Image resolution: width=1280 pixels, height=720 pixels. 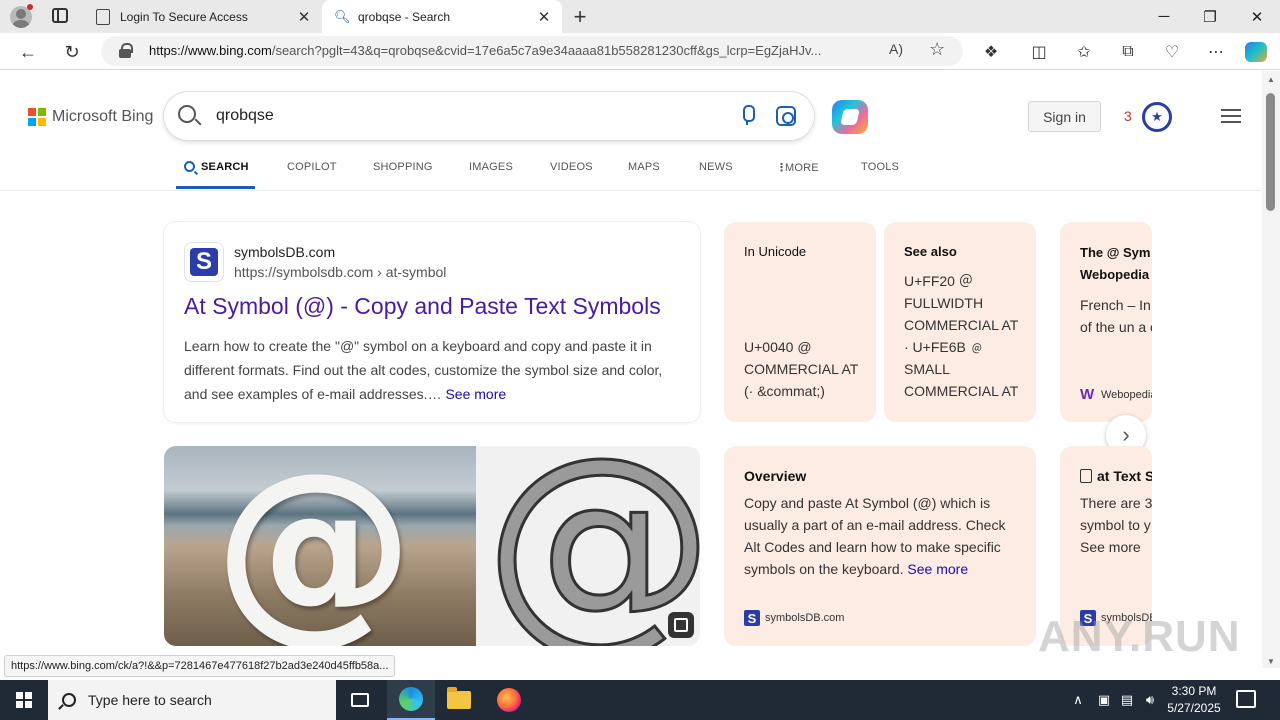 What do you see at coordinates (631, 190) in the screenshot?
I see `divider` at bounding box center [631, 190].